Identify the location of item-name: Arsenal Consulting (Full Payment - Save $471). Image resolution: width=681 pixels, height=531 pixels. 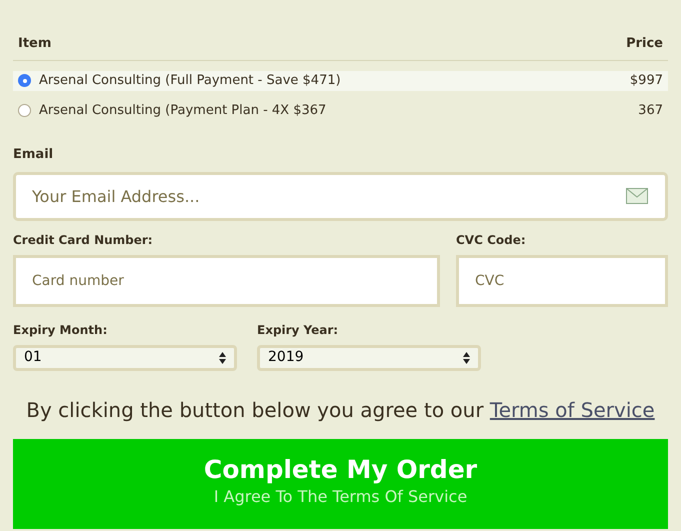
(190, 81).